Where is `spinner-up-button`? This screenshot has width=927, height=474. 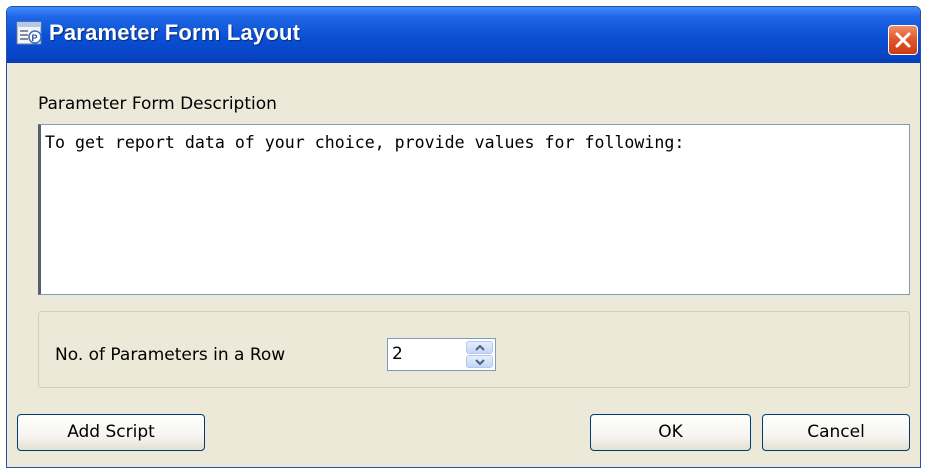 spinner-up-button is located at coordinates (479, 347).